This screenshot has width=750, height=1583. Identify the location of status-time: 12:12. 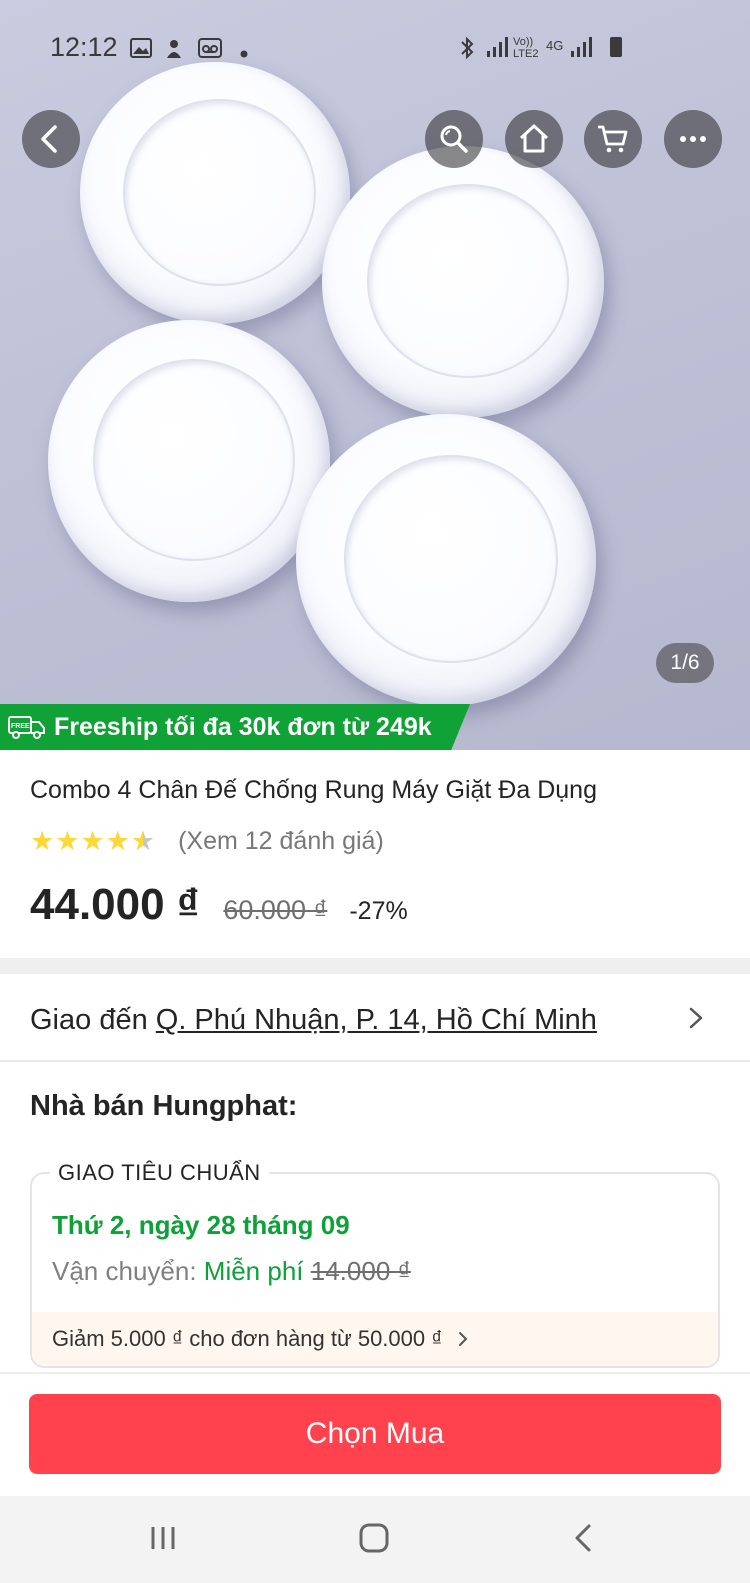
(84, 47).